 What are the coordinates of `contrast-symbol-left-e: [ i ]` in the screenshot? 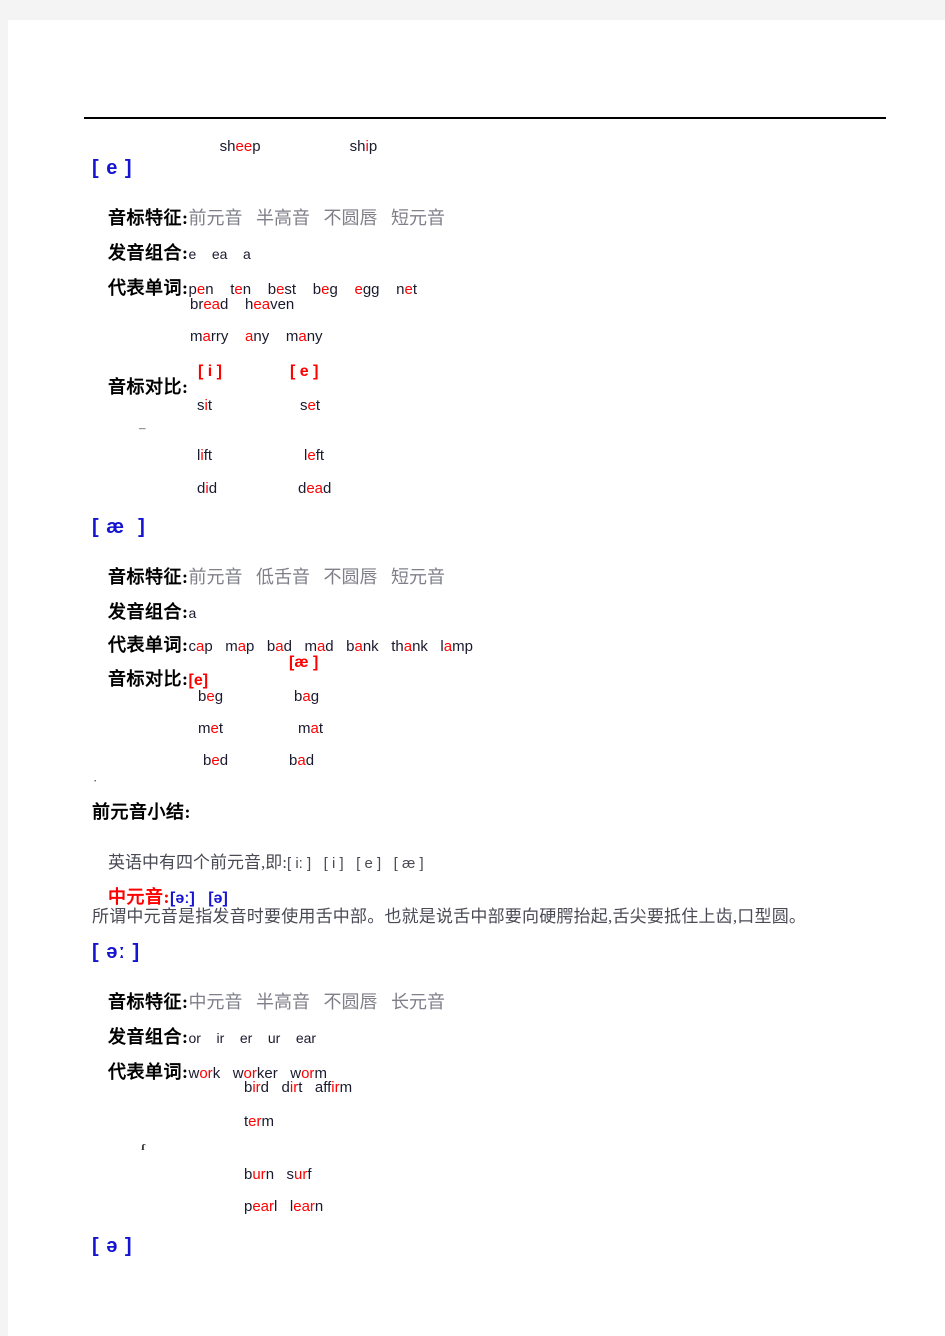 It's located at (210, 371).